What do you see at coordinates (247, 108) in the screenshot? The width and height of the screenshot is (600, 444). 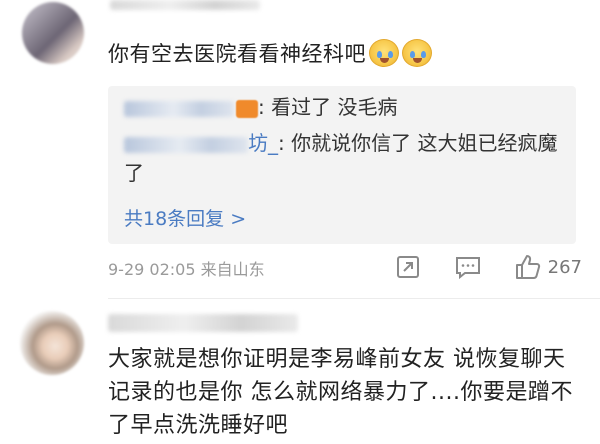 I see `member-badge-icon` at bounding box center [247, 108].